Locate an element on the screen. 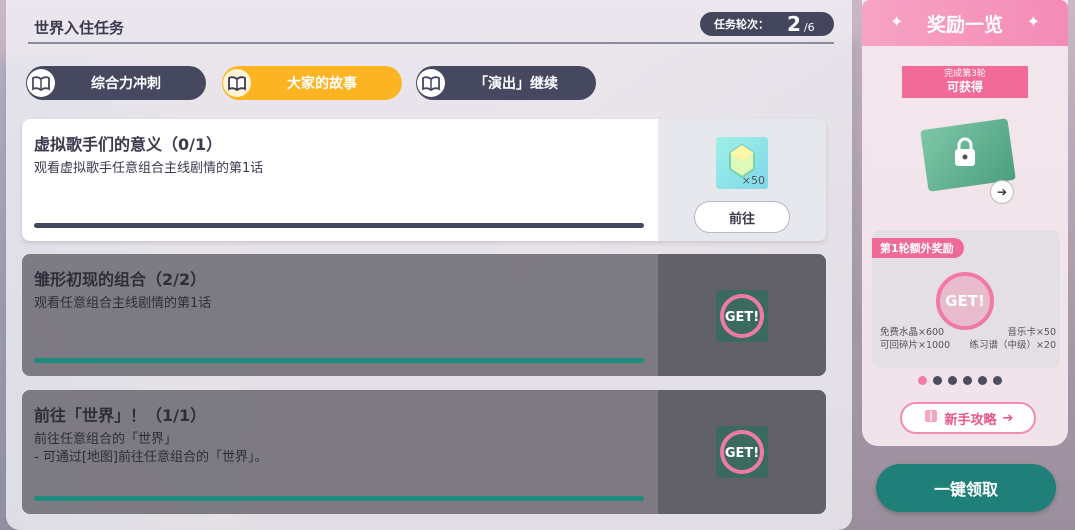  task-title: 前往「世界」！（1/1） is located at coordinates (120, 415).